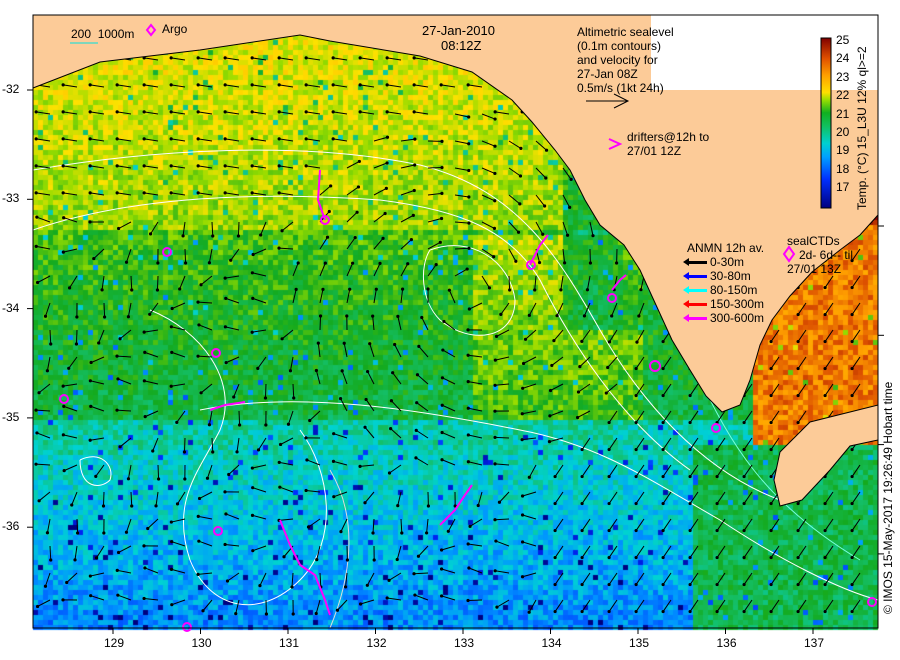 This screenshot has height=660, width=900. Describe the element at coordinates (826, 455) in the screenshot. I see `land-island` at that location.